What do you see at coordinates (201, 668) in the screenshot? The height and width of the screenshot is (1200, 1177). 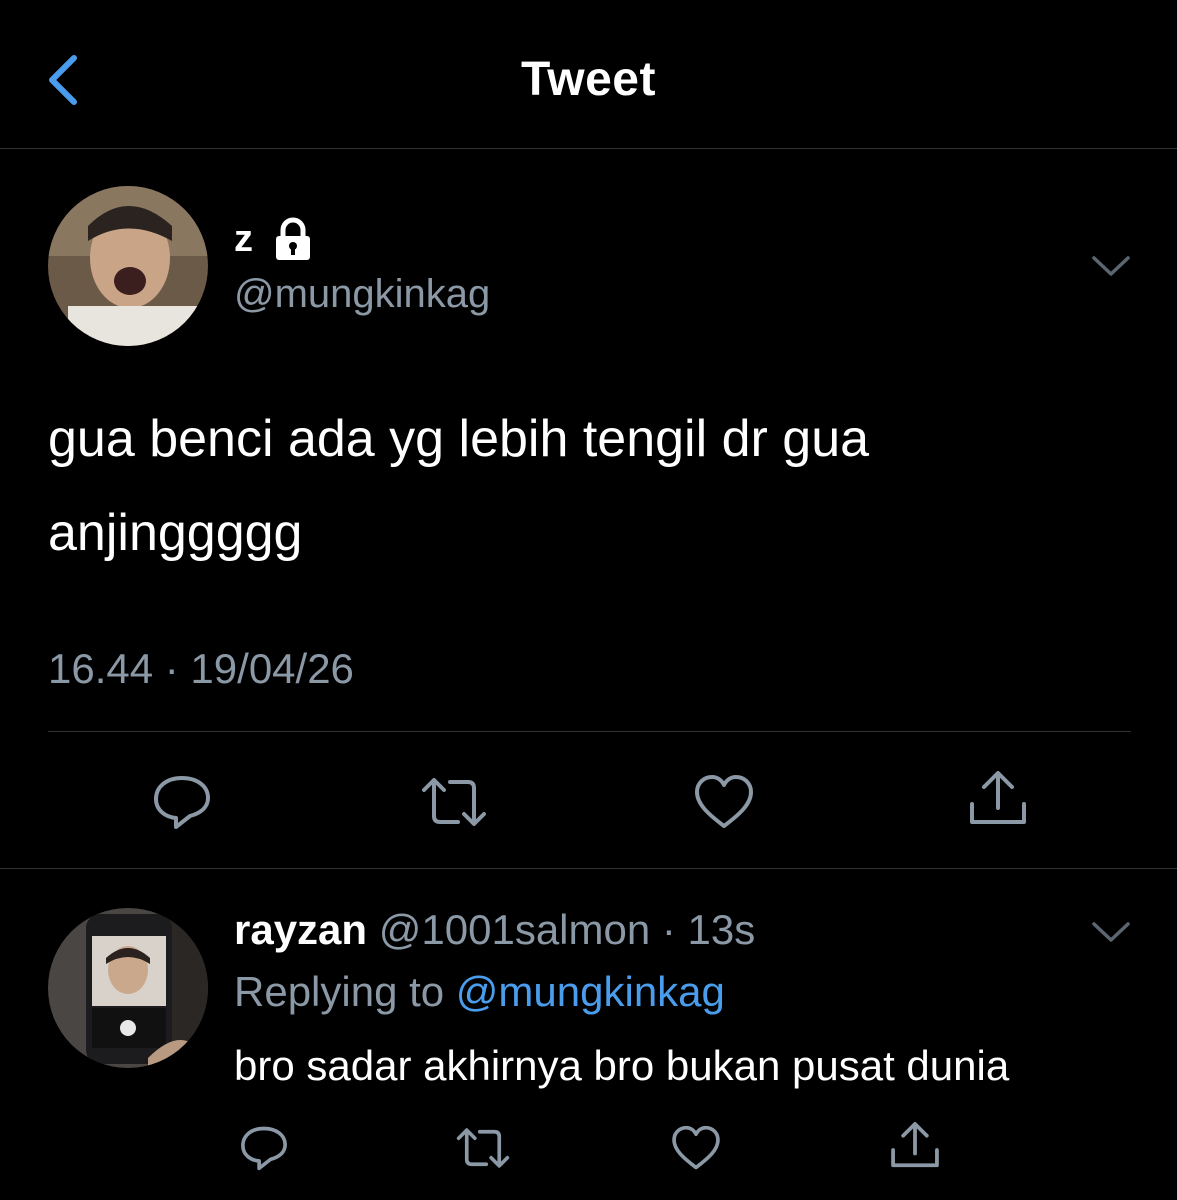 I see `tweet-timestamp: 16.44 · 19/04/26` at bounding box center [201, 668].